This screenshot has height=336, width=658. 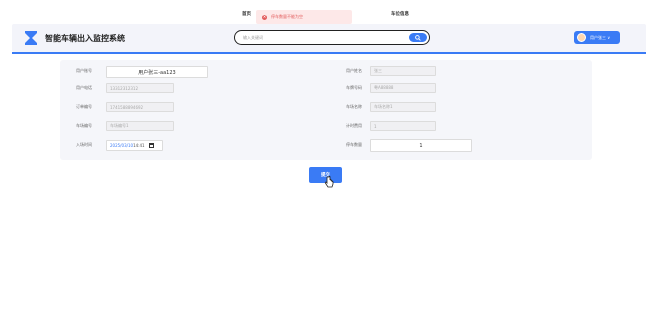 I want to click on plate-field: 粤A88888, so click(x=403, y=88).